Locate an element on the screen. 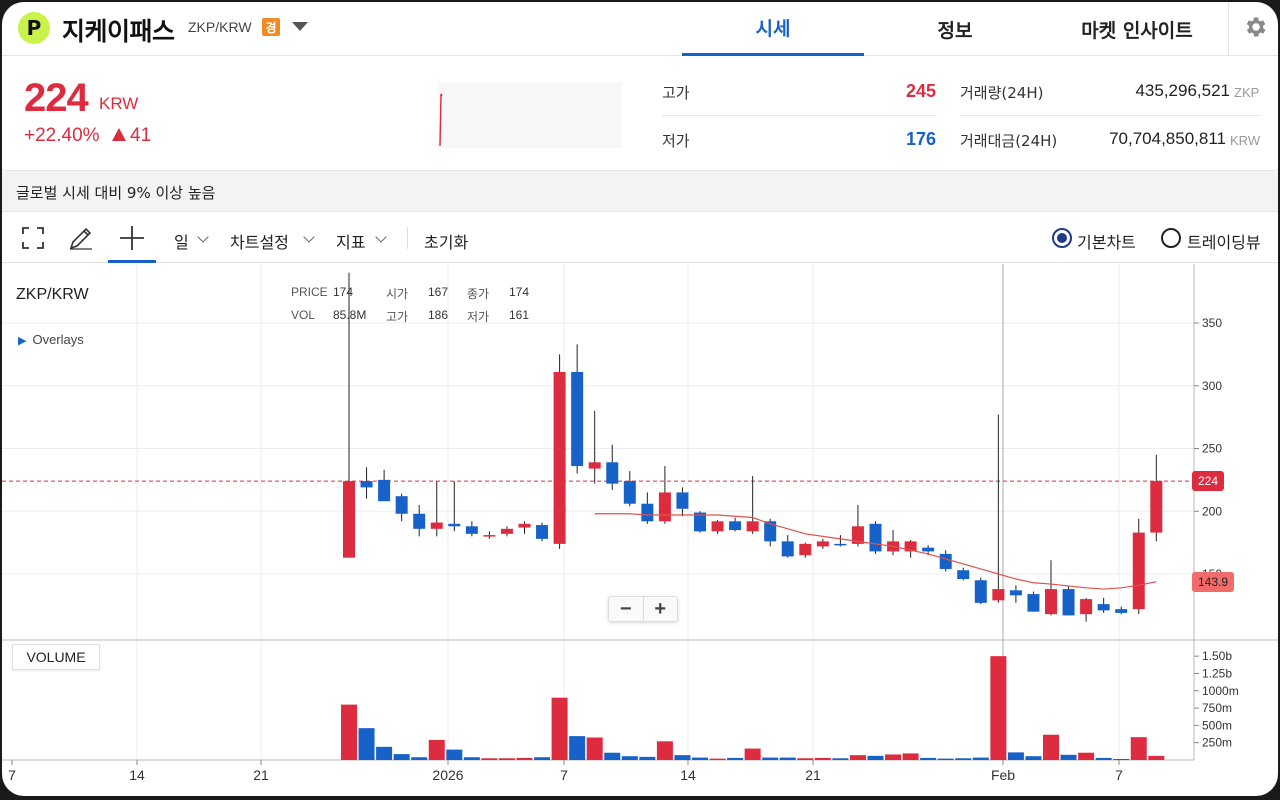  price-notice-bar: 글로벌 시세 대비 9% 이상 높음 is located at coordinates (640, 191).